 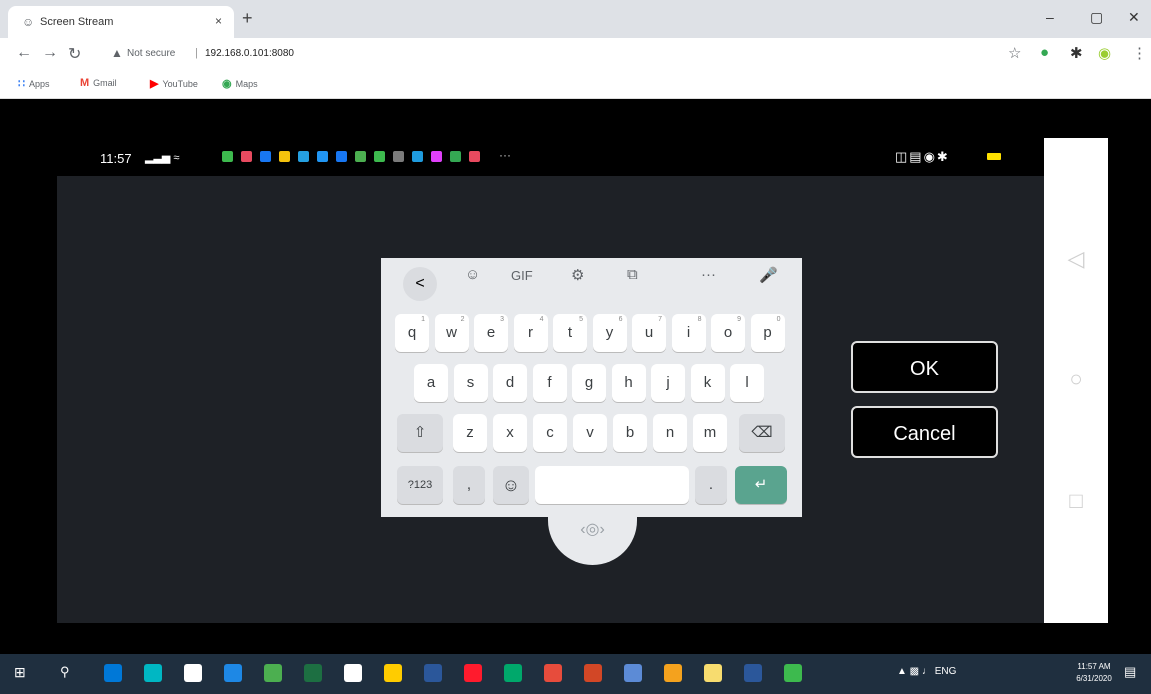 I want to click on ok-button: OK, so click(x=924, y=367).